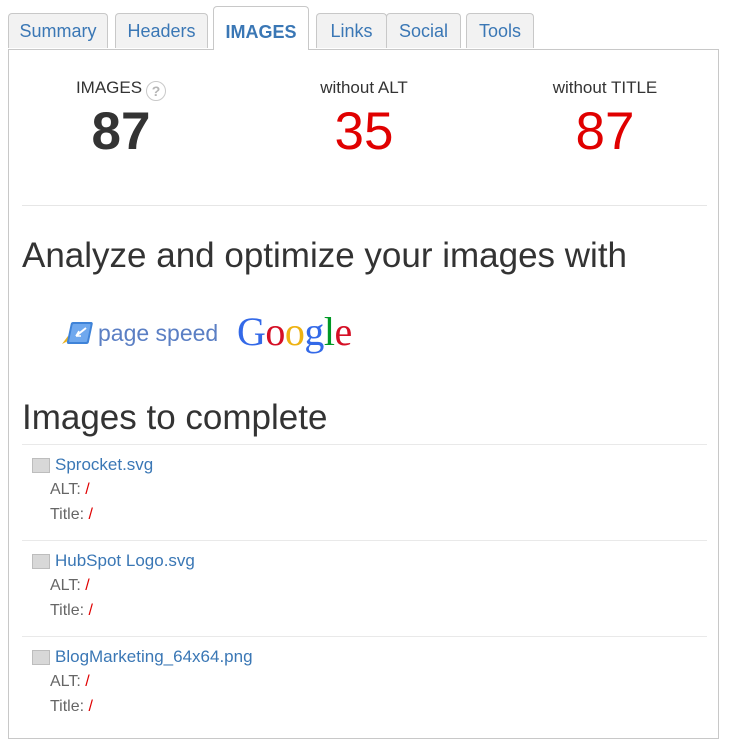 This screenshot has width=732, height=739. Describe the element at coordinates (364, 492) in the screenshot. I see `list-item: Sprocket.svg ALT: / Title: /` at that location.